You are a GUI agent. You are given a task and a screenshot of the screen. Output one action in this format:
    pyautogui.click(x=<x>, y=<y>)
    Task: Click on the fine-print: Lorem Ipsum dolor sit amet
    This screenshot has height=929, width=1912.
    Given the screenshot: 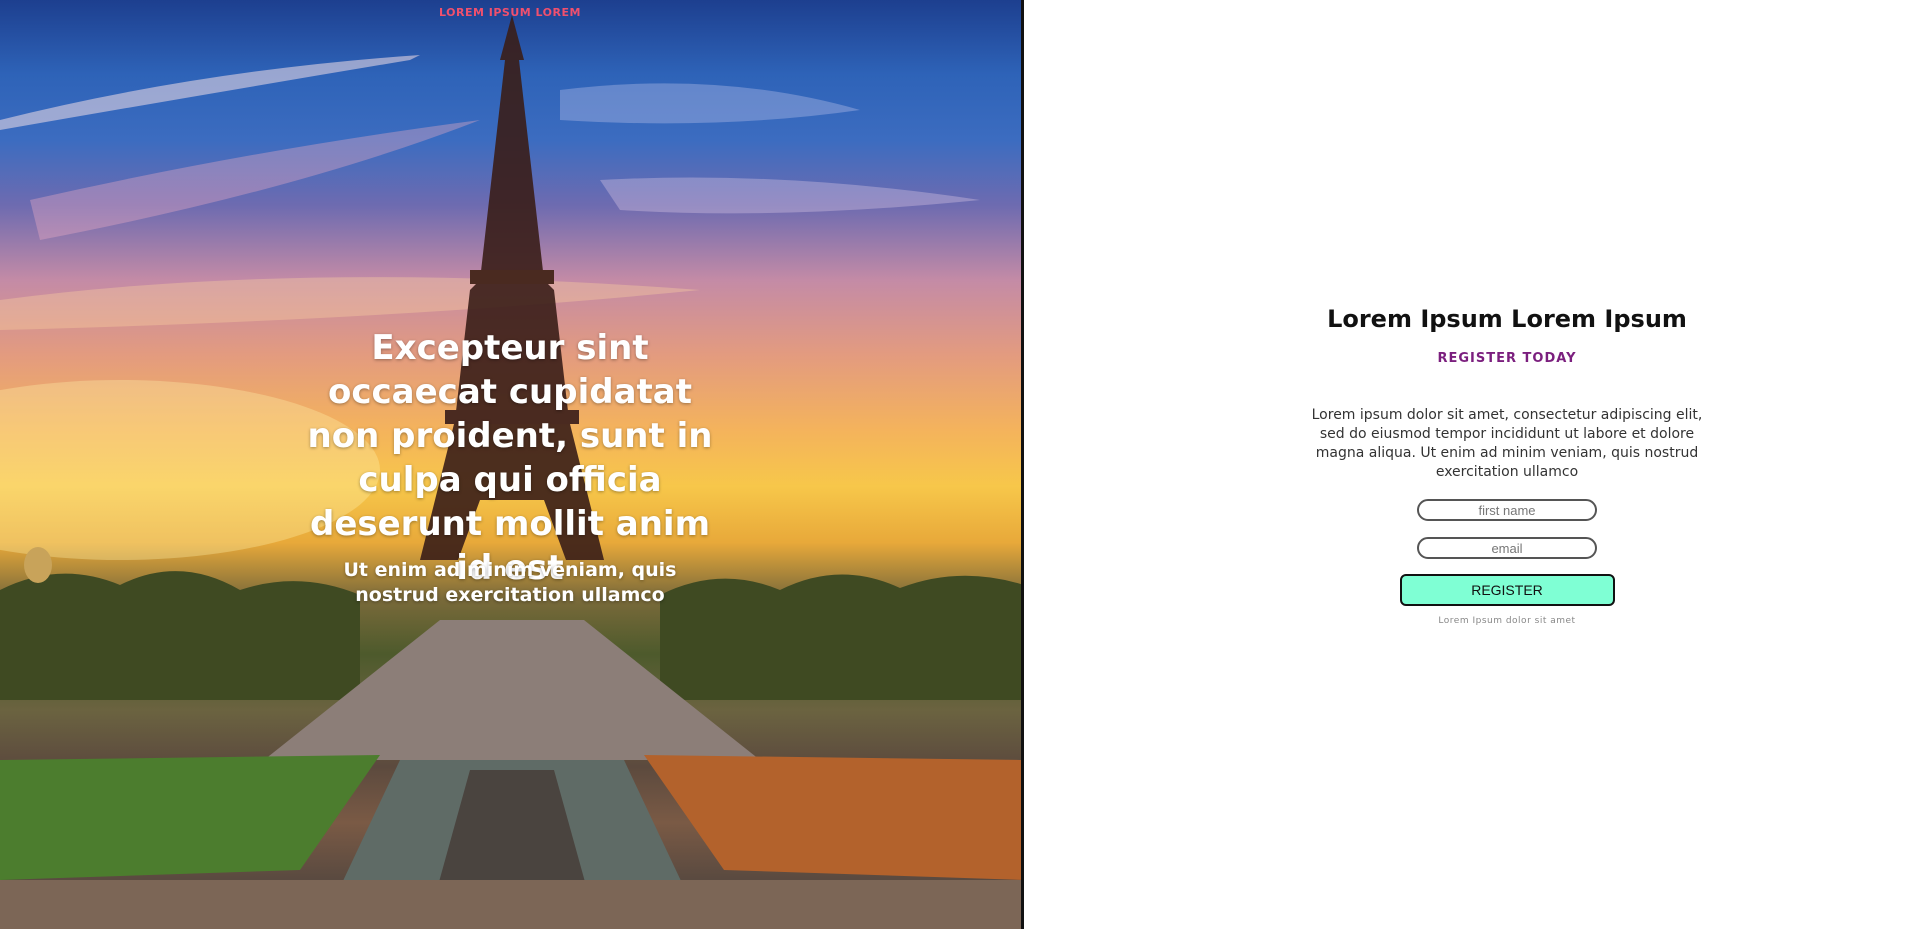 What is the action you would take?
    pyautogui.click(x=1507, y=621)
    